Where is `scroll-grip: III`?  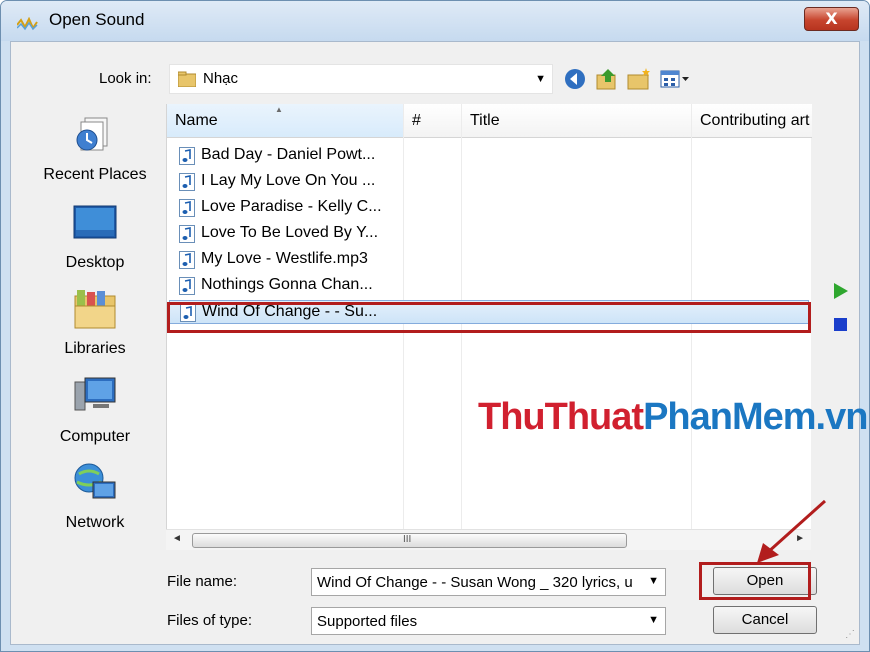
scroll-grip: III is located at coordinates (407, 539).